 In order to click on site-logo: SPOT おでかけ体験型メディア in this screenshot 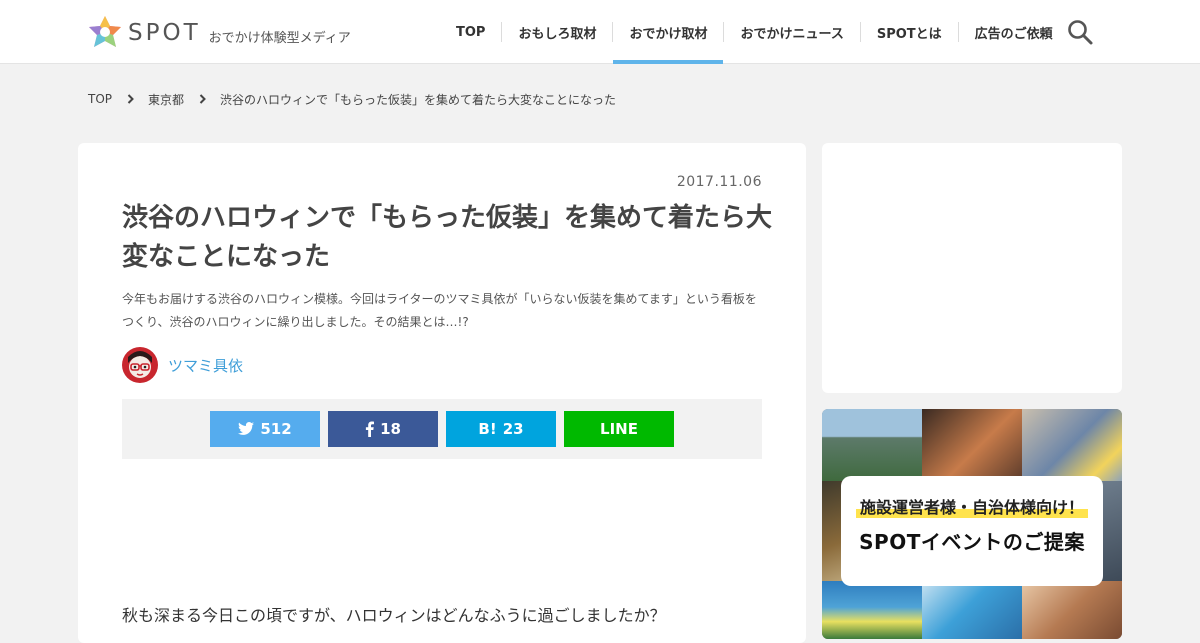, I will do `click(219, 32)`.